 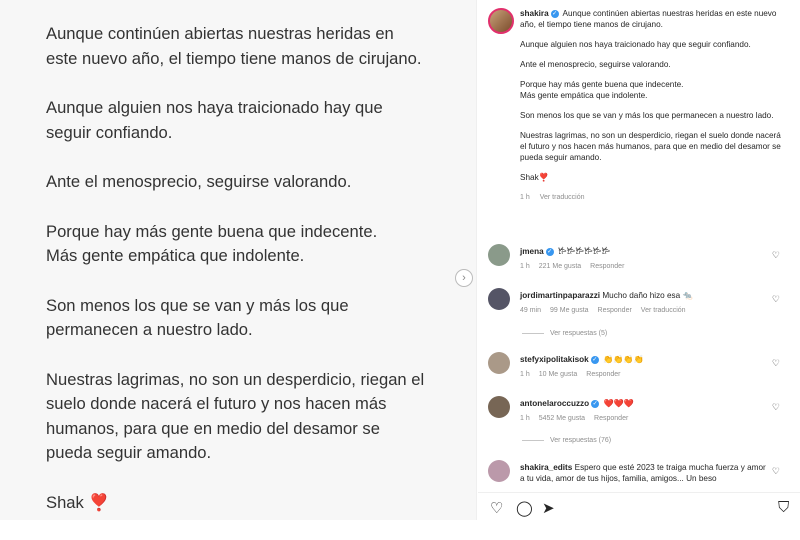 I want to click on likes-count: 10 Me gusta, so click(x=558, y=374).